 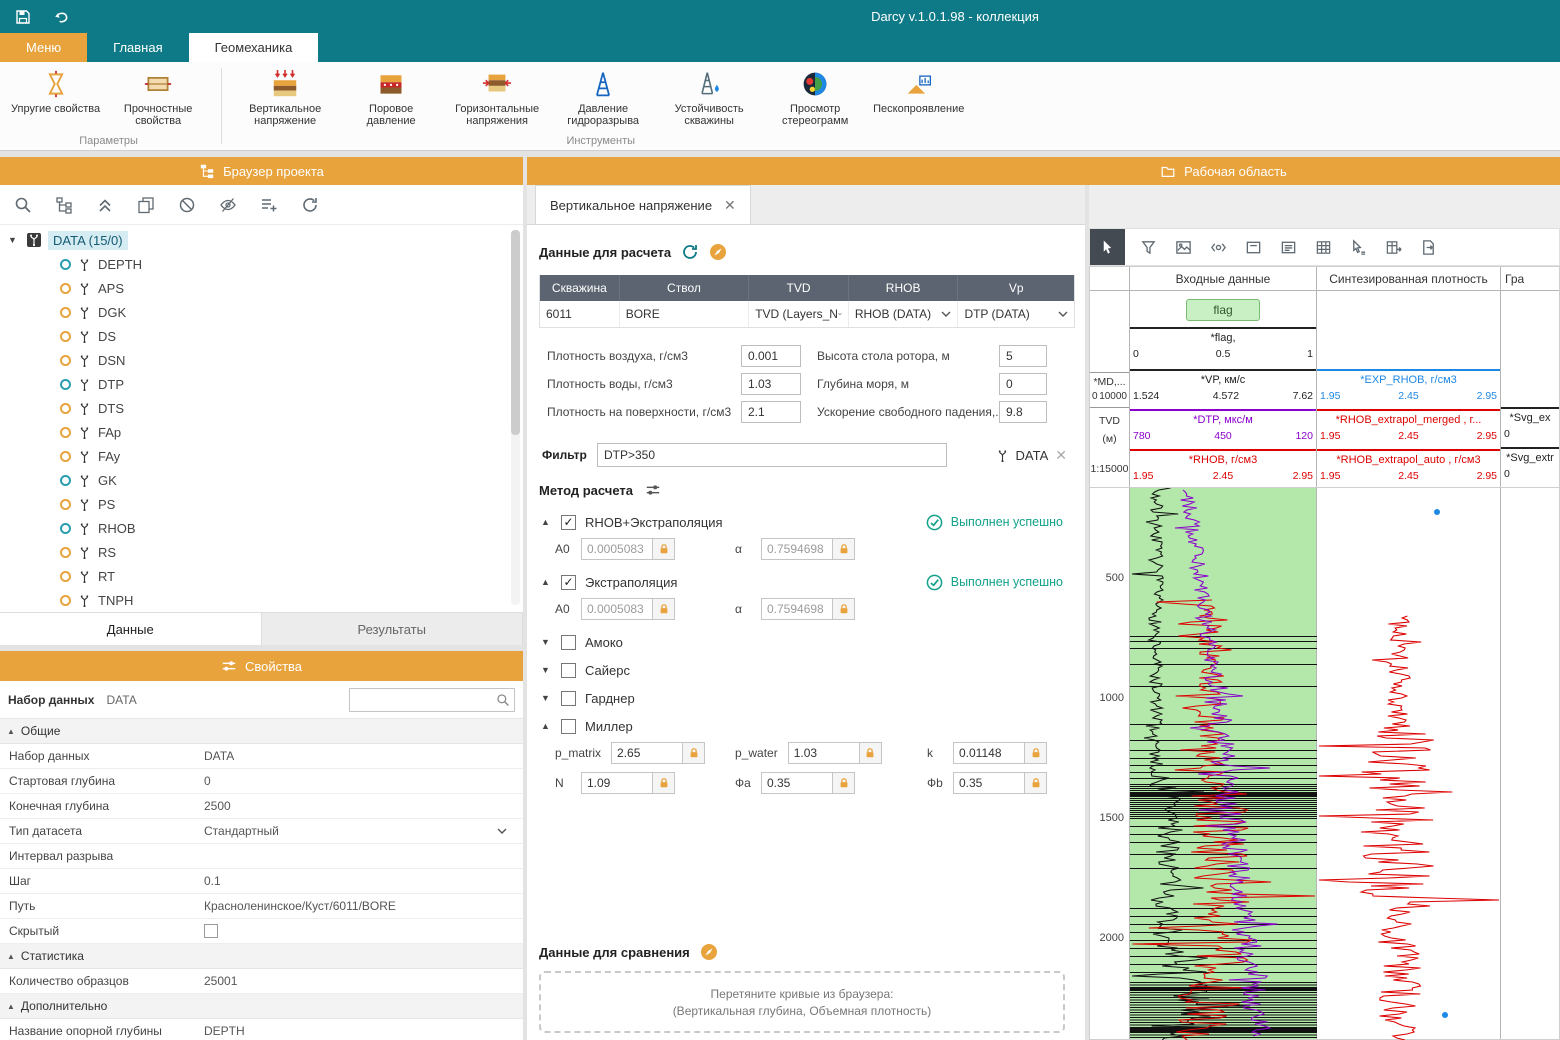 What do you see at coordinates (771, 356) in the screenshot?
I see `air-density-input` at bounding box center [771, 356].